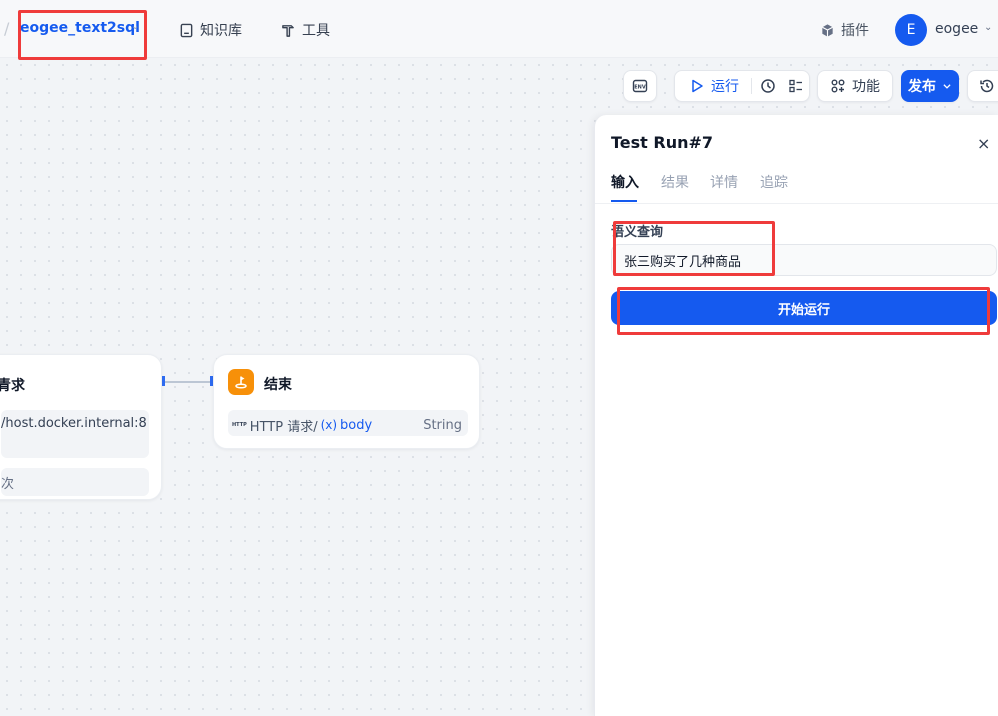 Image resolution: width=998 pixels, height=716 pixels. Describe the element at coordinates (827, 30) in the screenshot. I see `cube-icon` at that location.